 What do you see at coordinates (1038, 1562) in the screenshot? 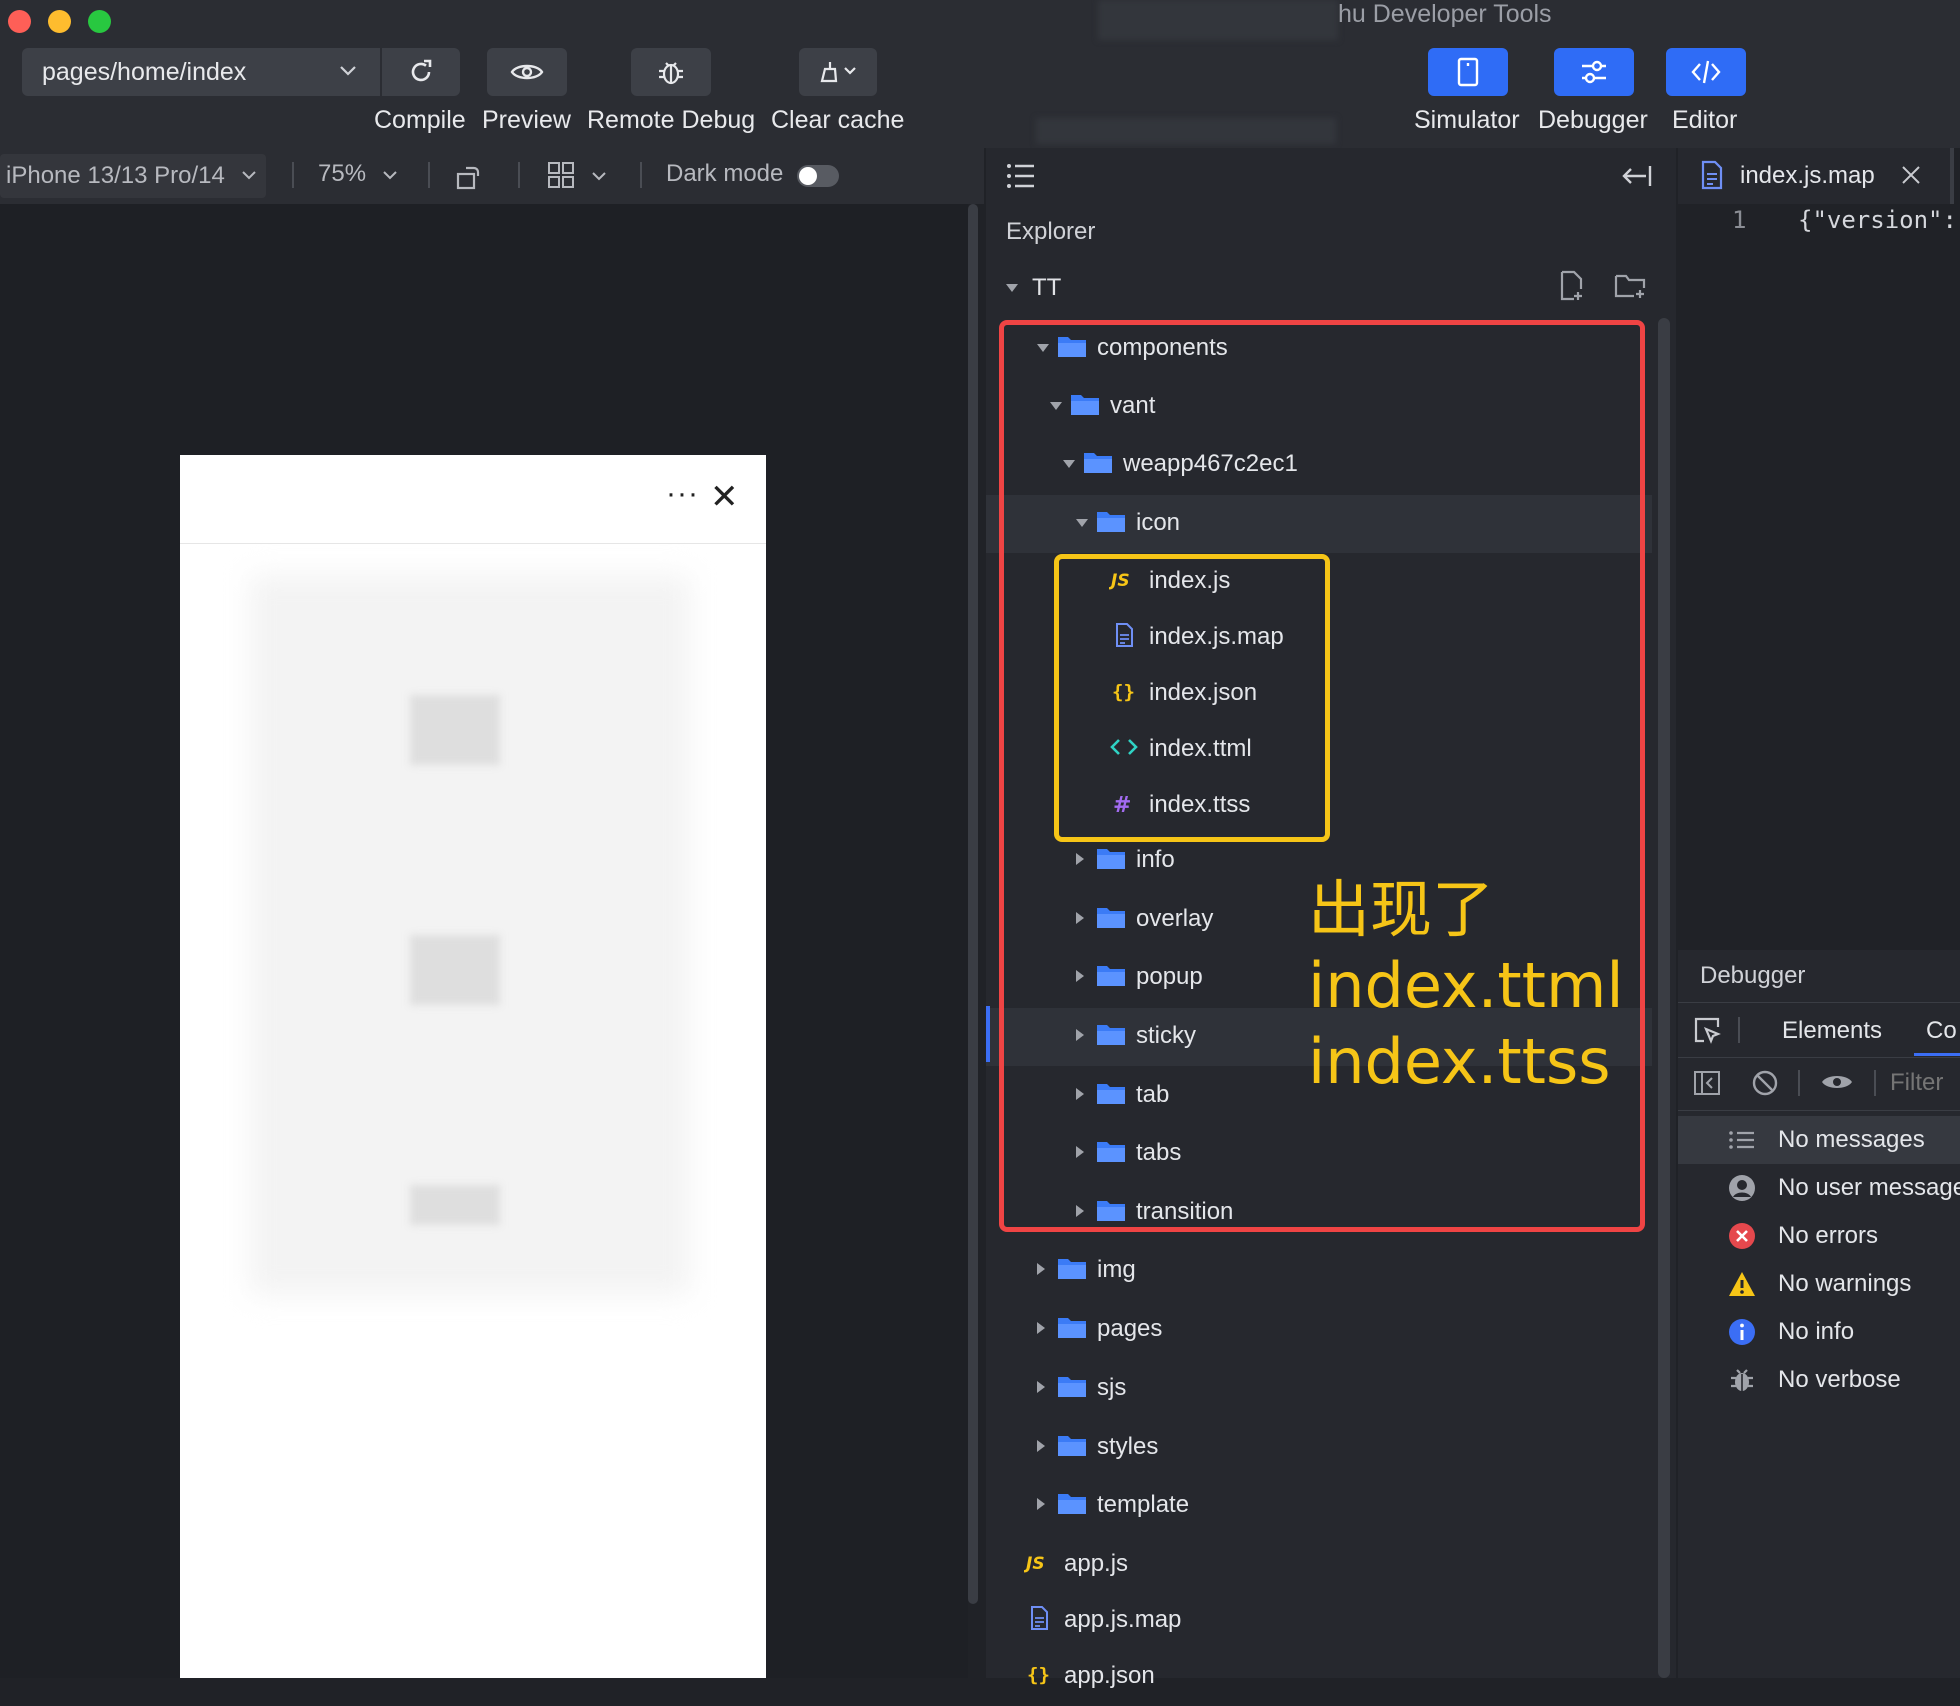
I see `js-file-icon: JS` at bounding box center [1038, 1562].